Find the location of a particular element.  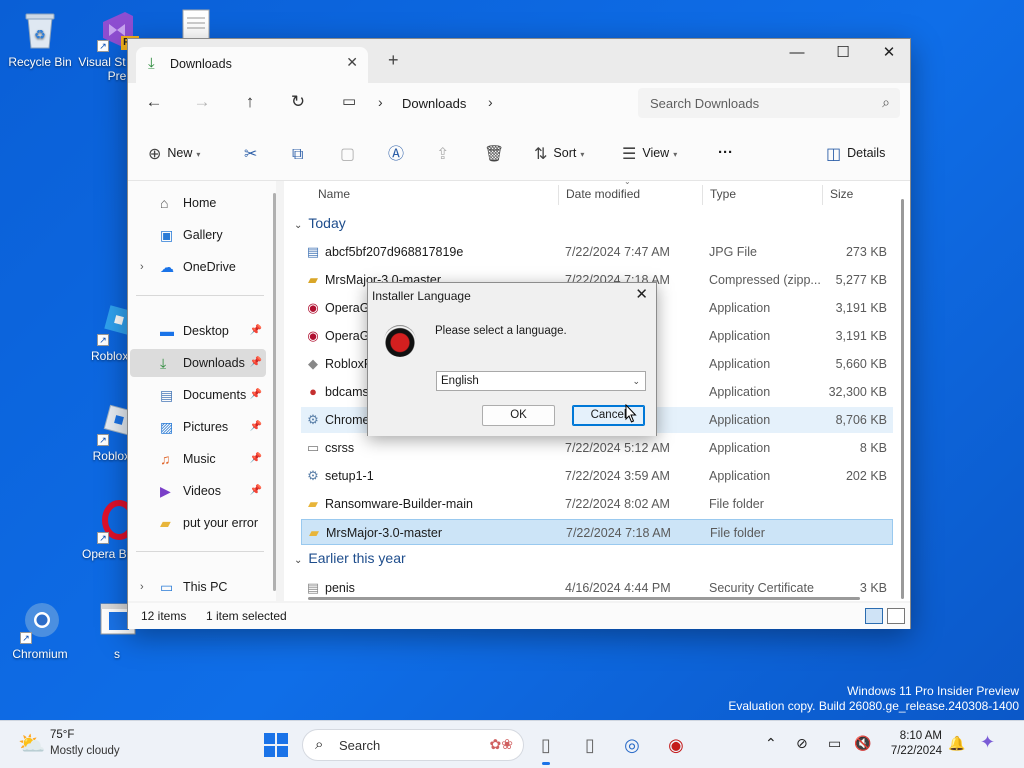

address-bar: ▭ › Downloads › is located at coordinates (479, 103).